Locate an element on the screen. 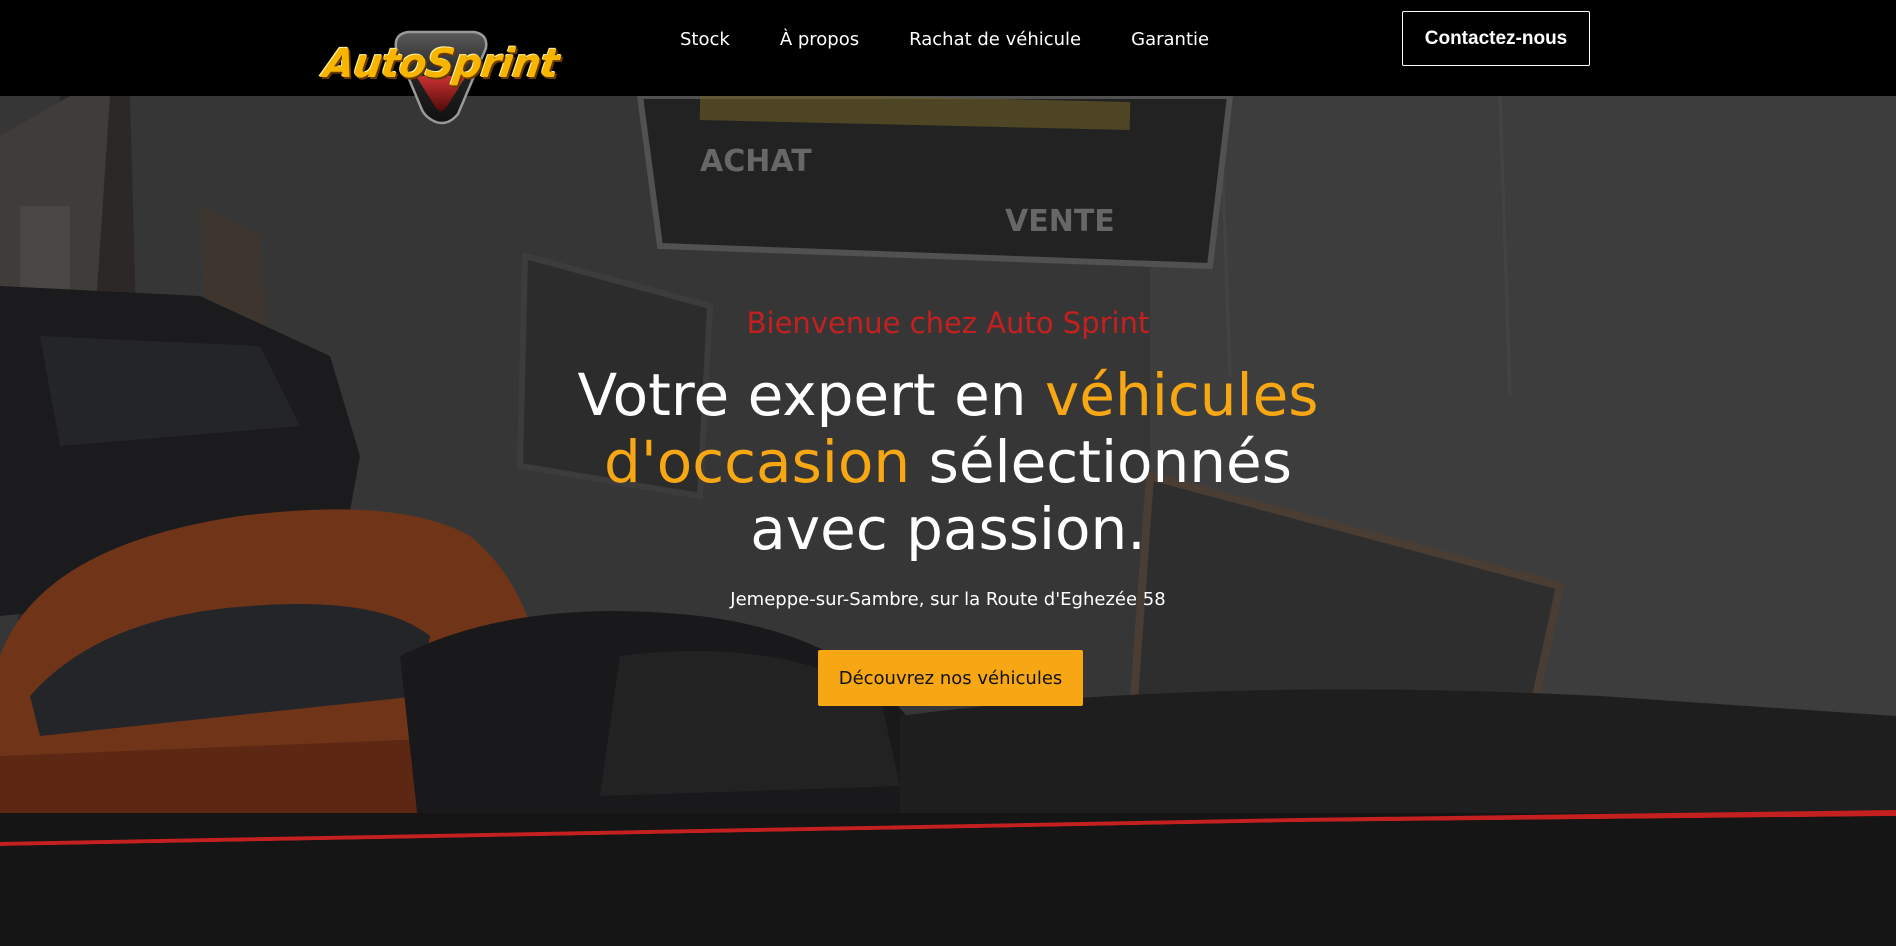 The width and height of the screenshot is (1896, 946). nav-item-stock: Stock is located at coordinates (705, 39).